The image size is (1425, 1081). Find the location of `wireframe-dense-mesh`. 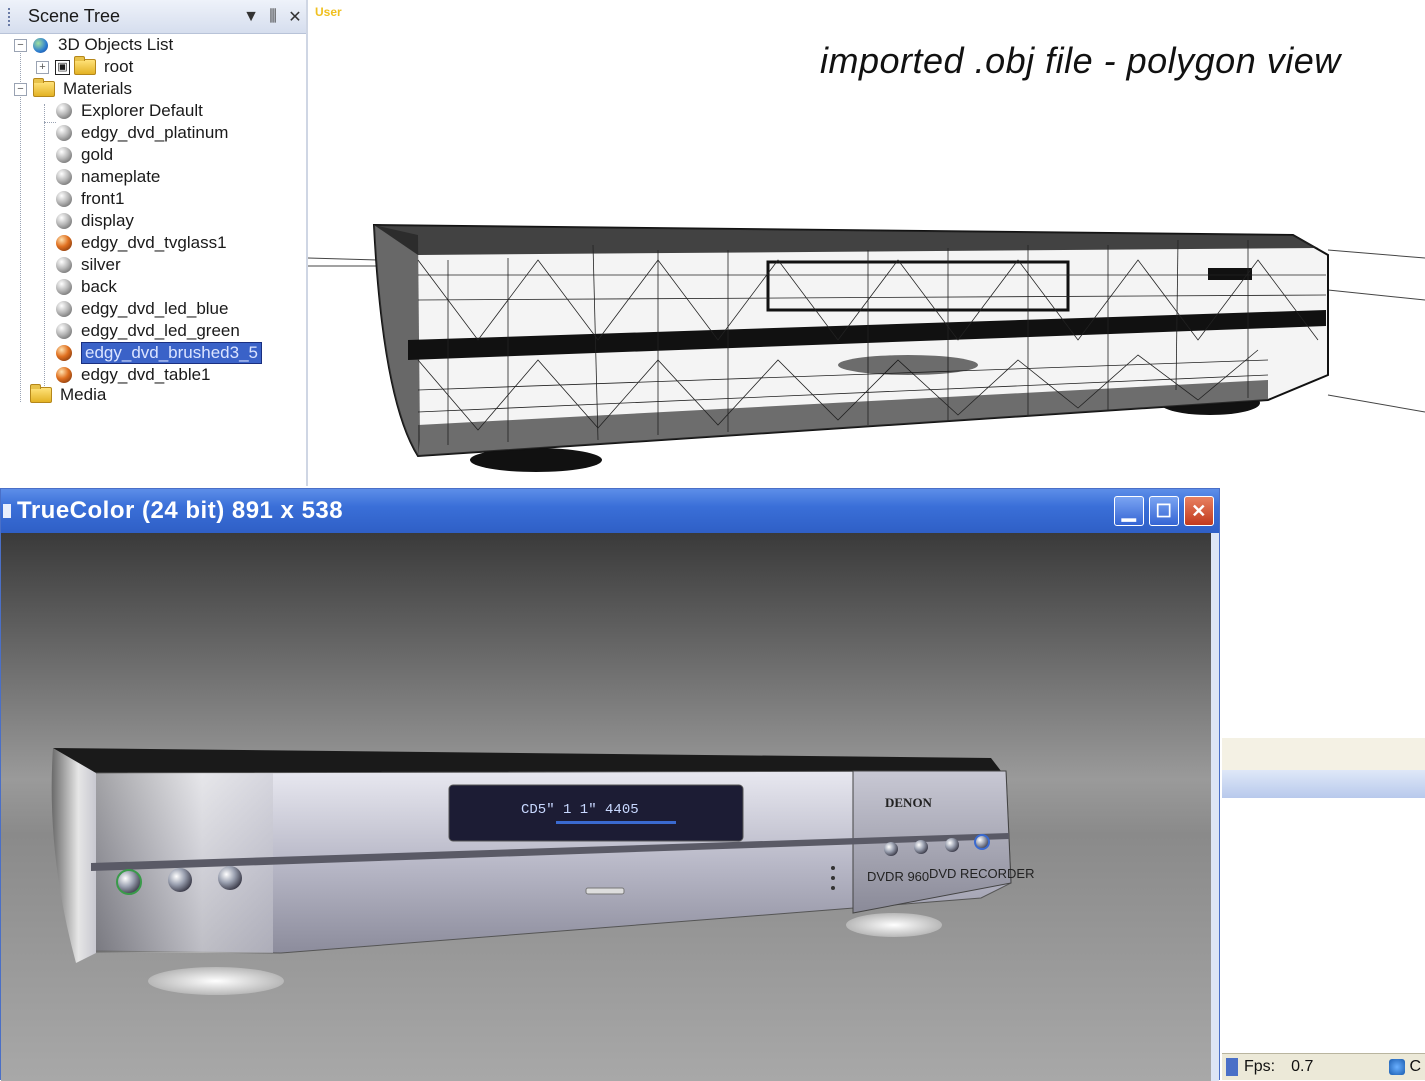

wireframe-dense-mesh is located at coordinates (908, 365).